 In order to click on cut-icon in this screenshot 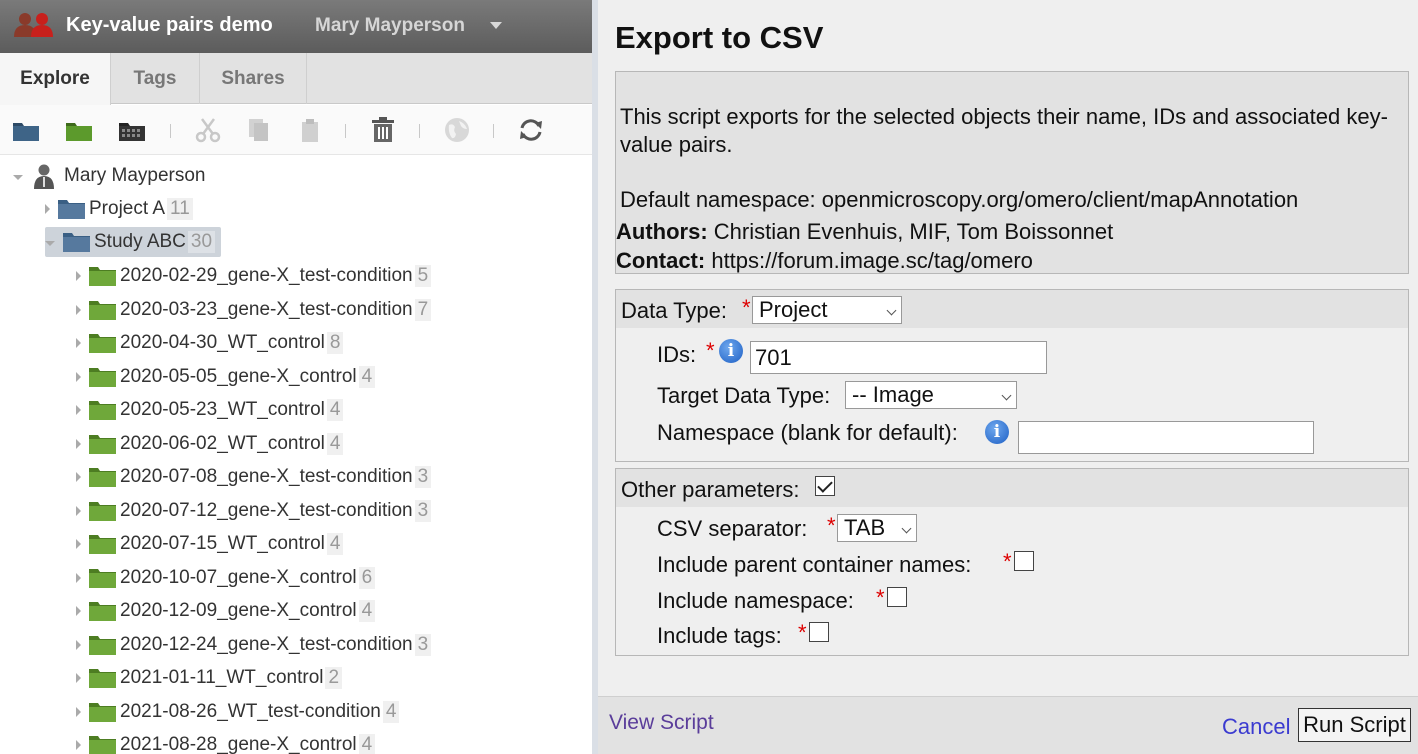, I will do `click(208, 130)`.